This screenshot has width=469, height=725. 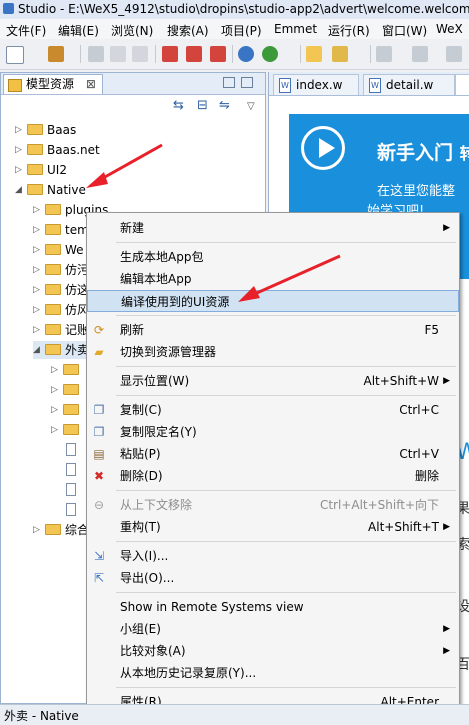 What do you see at coordinates (53, 84) in the screenshot?
I see `tab-model-resources: 模型资源 ⊠` at bounding box center [53, 84].